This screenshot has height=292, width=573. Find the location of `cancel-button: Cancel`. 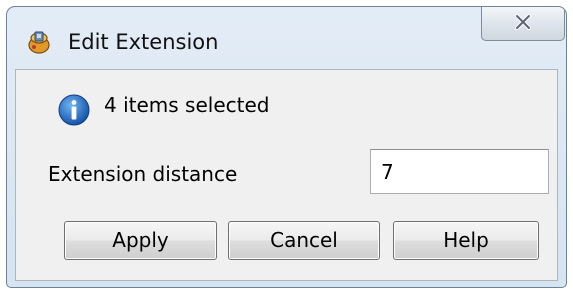

cancel-button: Cancel is located at coordinates (304, 240).